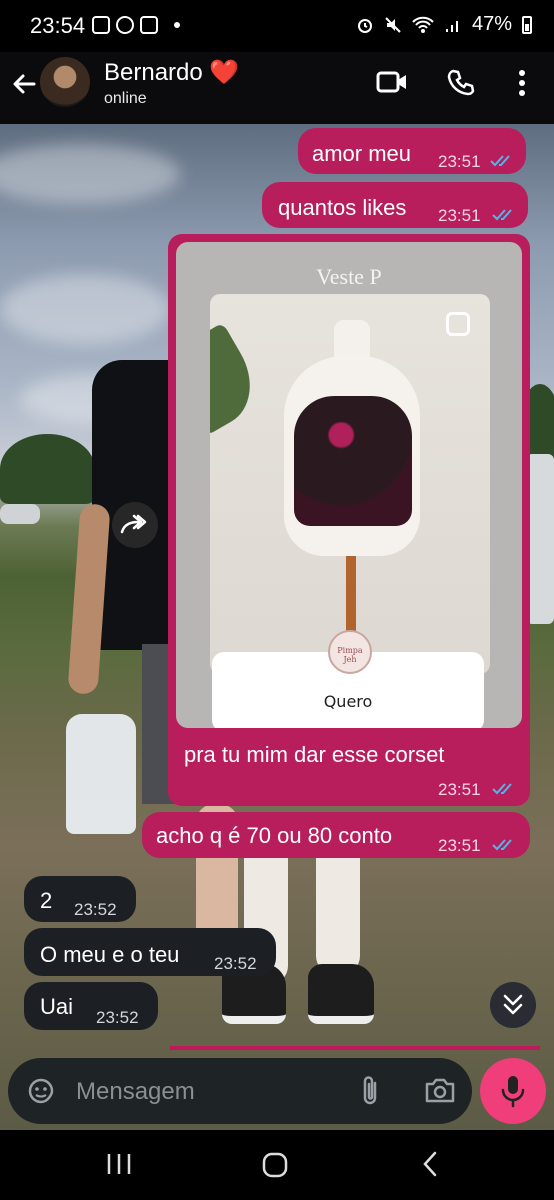 This screenshot has width=554, height=1200. Describe the element at coordinates (342, 207) in the screenshot. I see `message-text: quantos likes` at that location.